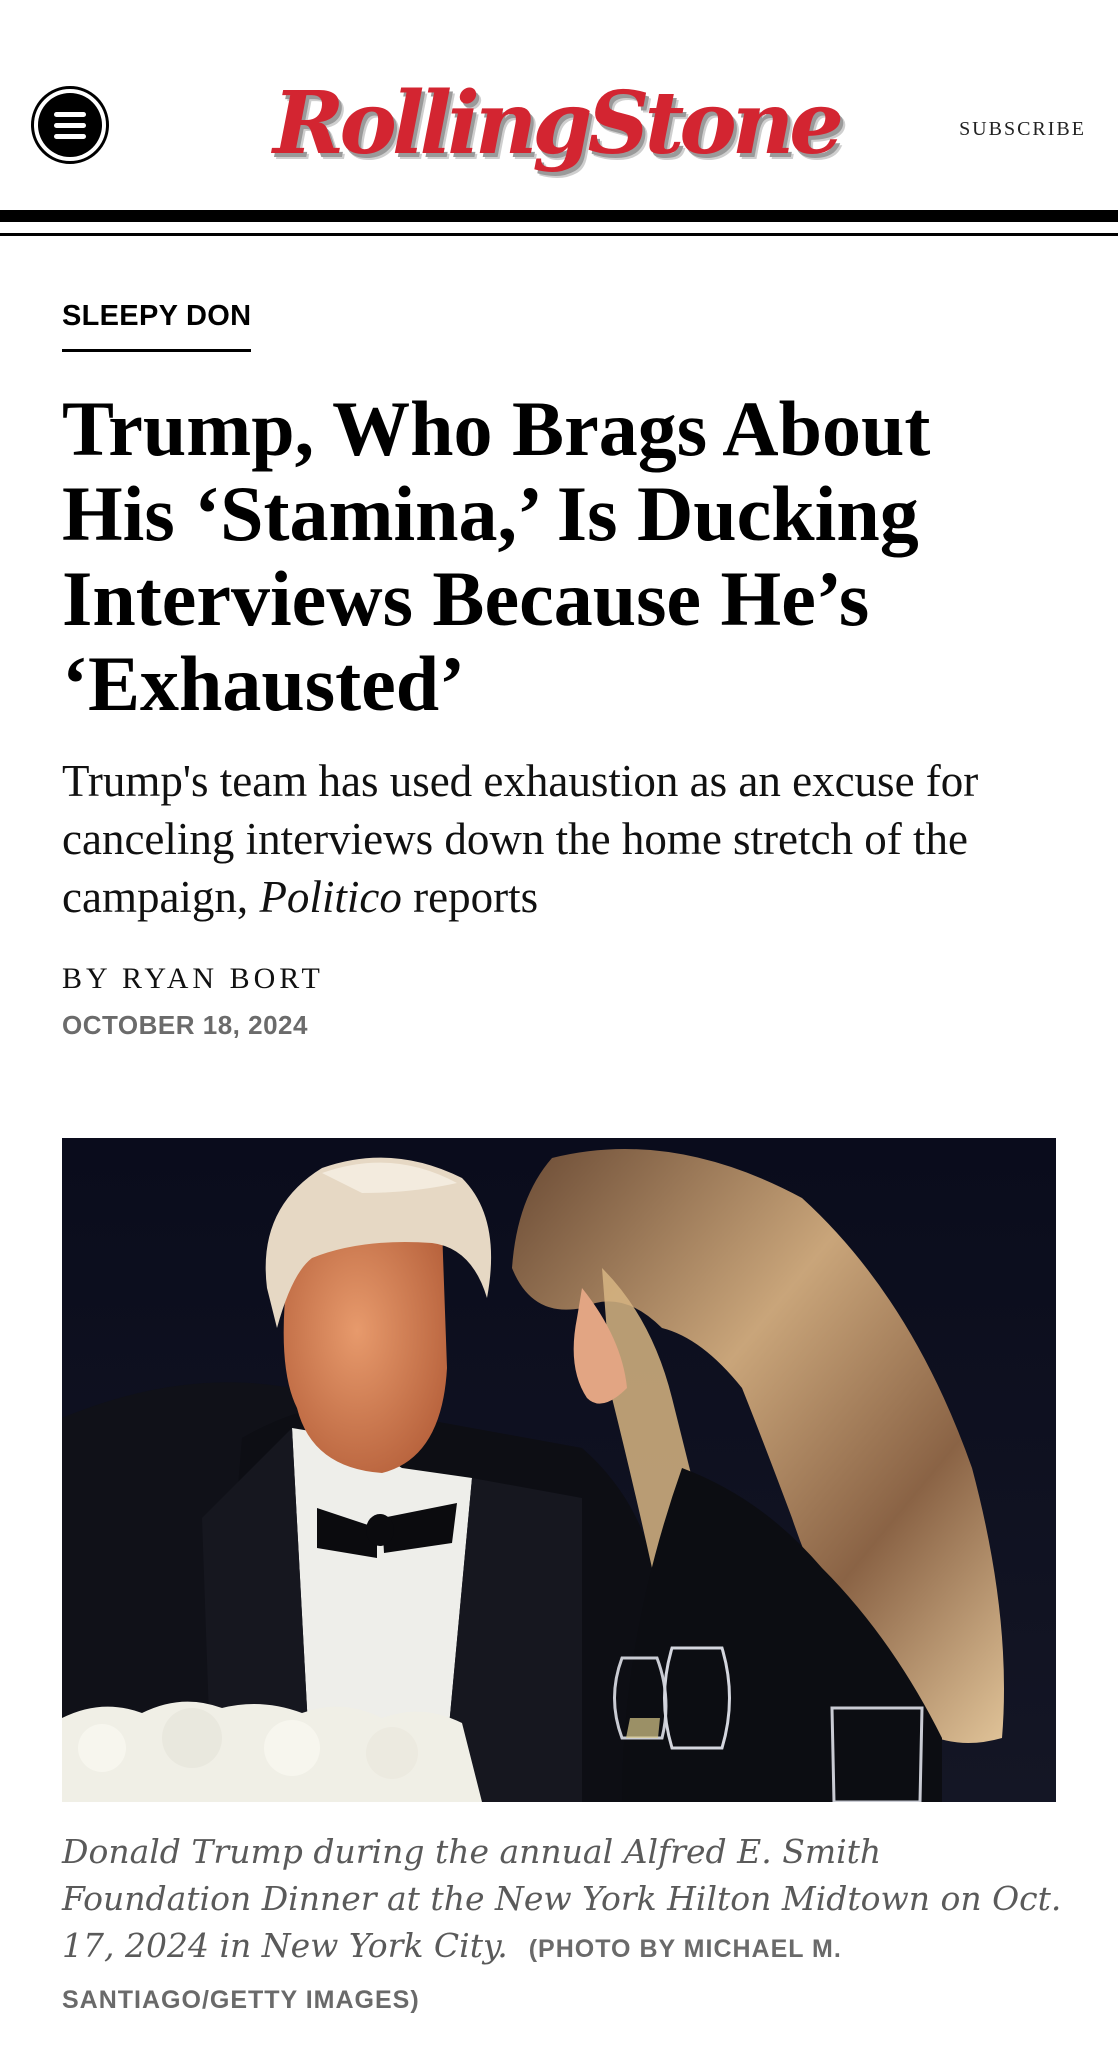 This screenshot has width=1118, height=2048. Describe the element at coordinates (1022, 129) in the screenshot. I see `subscribe-link: SUBSCRIBE` at that location.